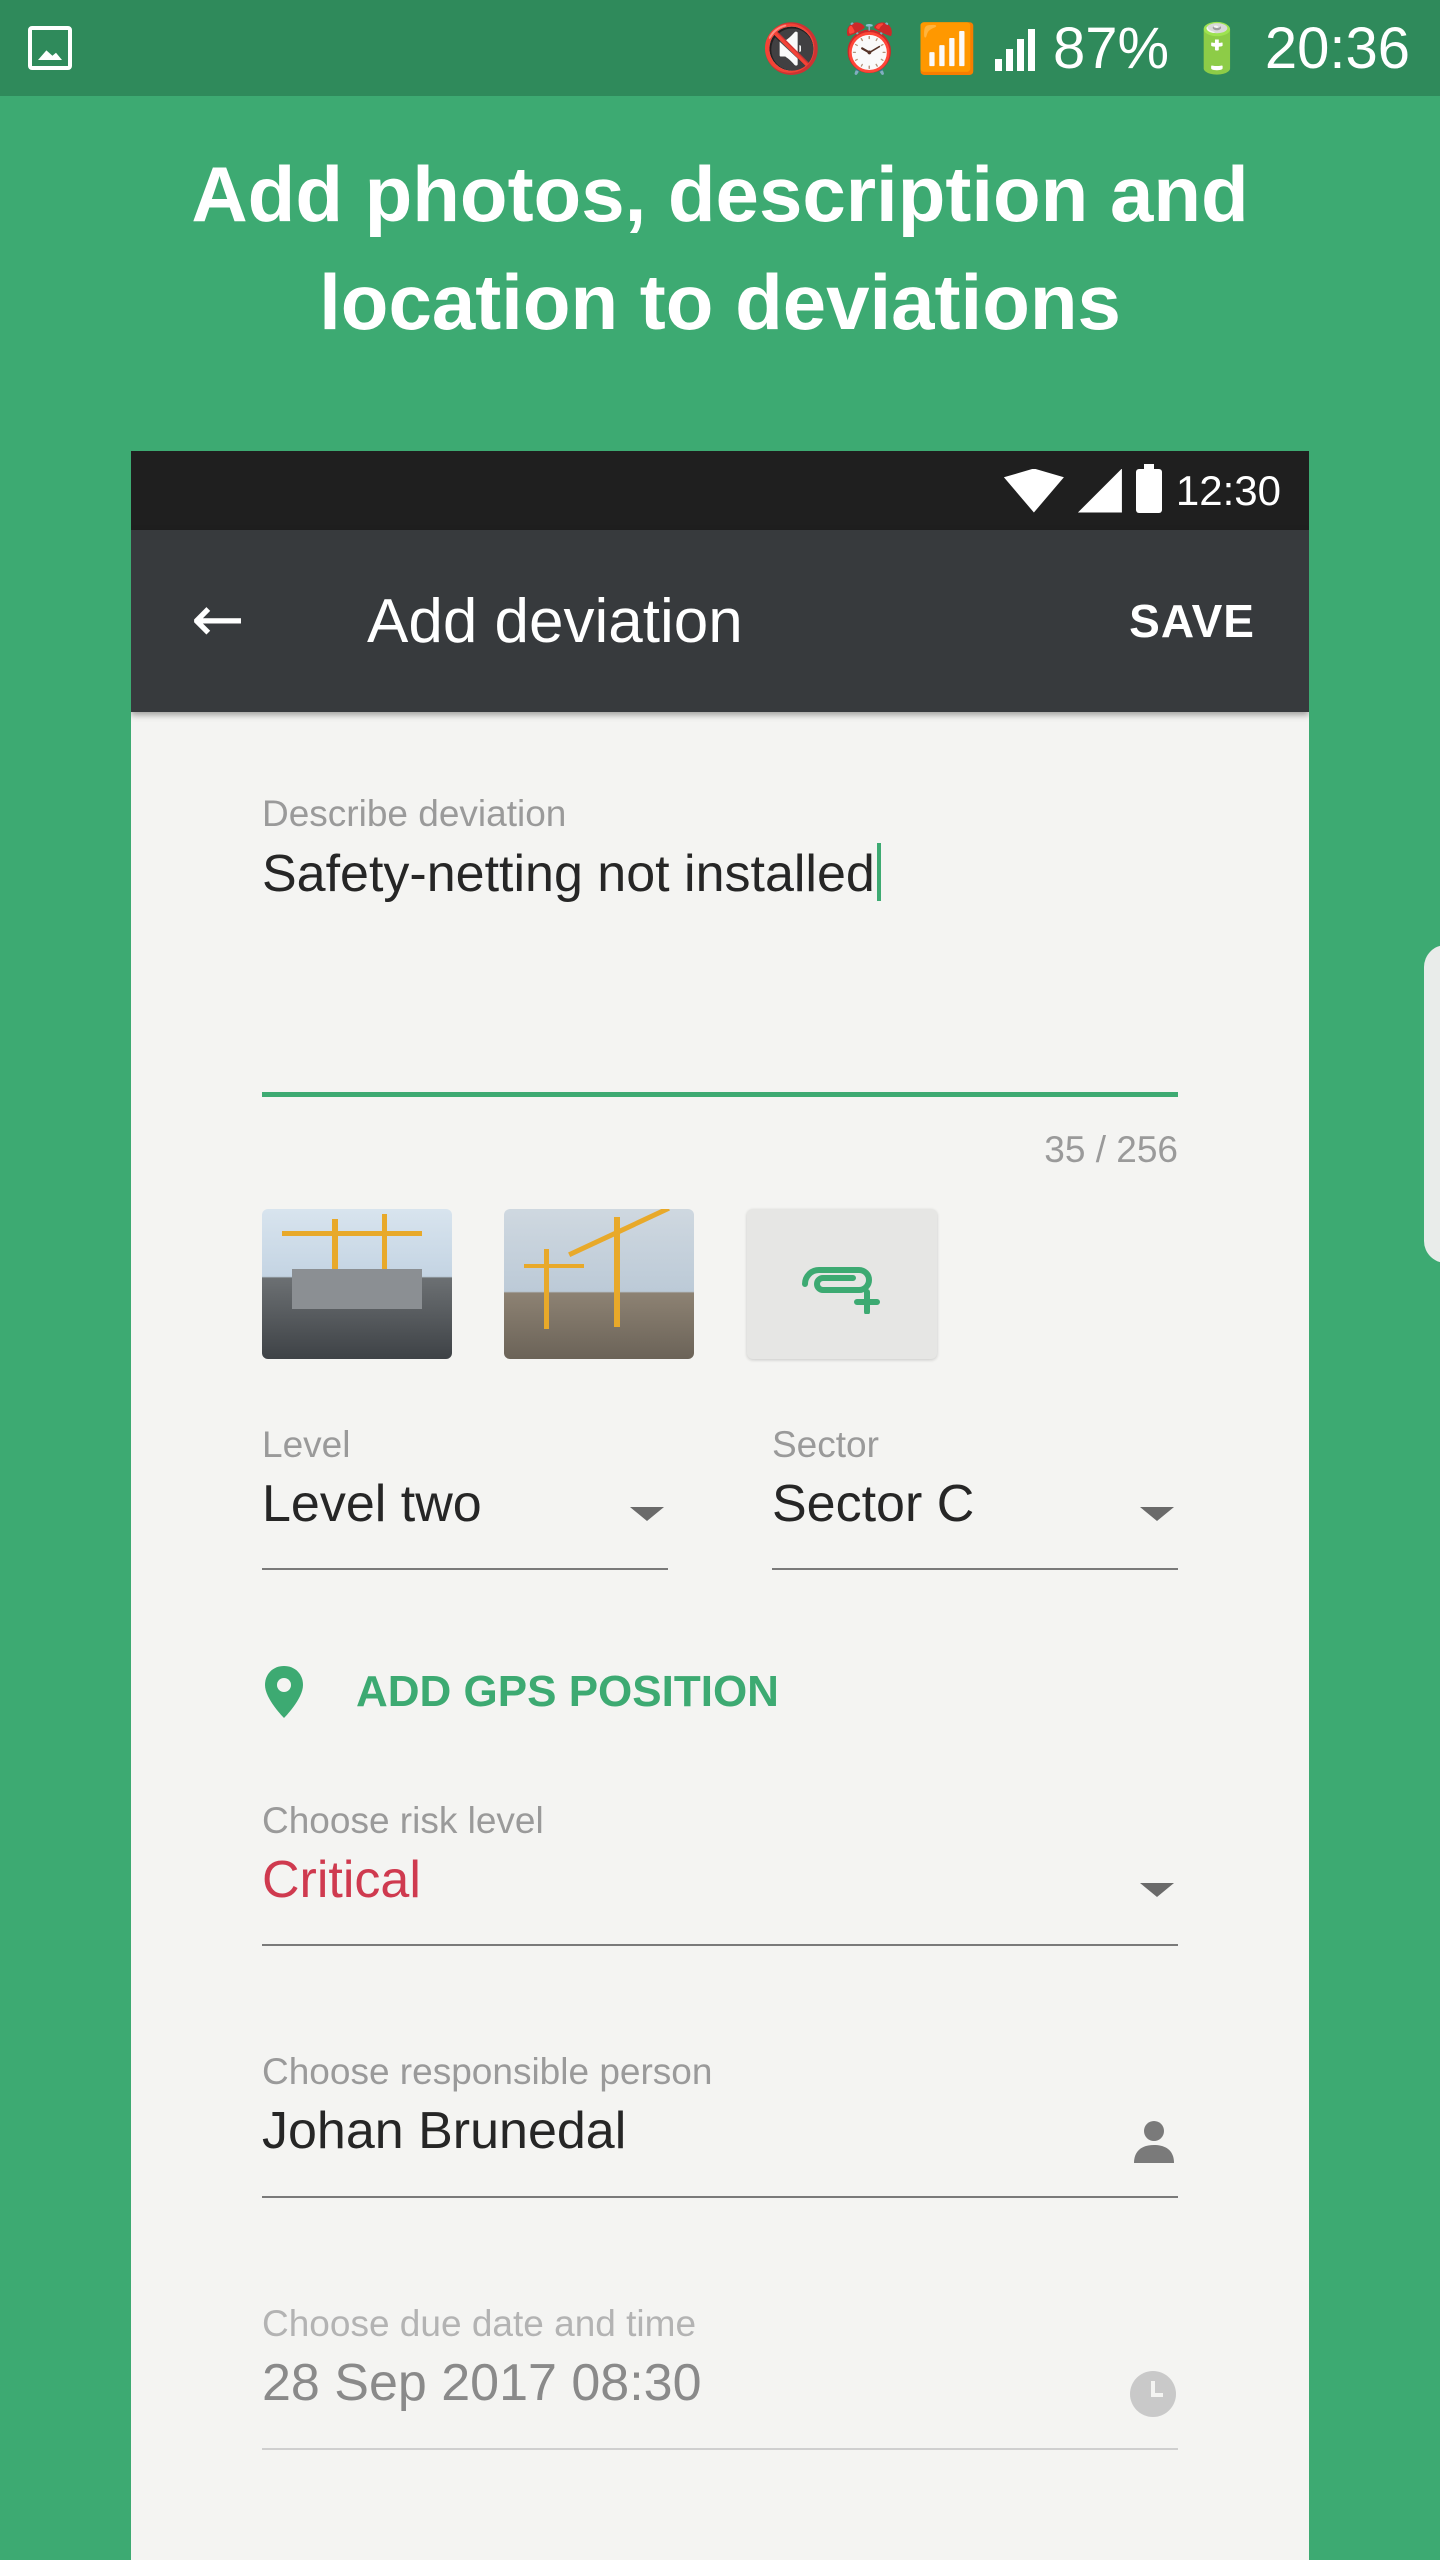 This screenshot has height=2560, width=1440. Describe the element at coordinates (720, 490) in the screenshot. I see `phone-status-bar: 12:30` at that location.